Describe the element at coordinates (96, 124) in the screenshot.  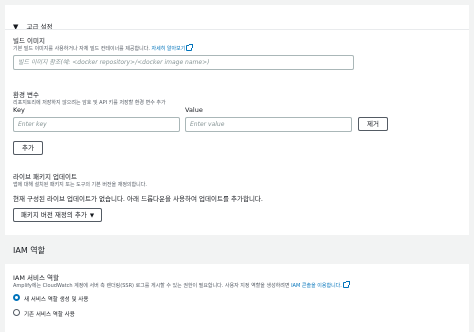
I see `env-key-input: Enter key` at that location.